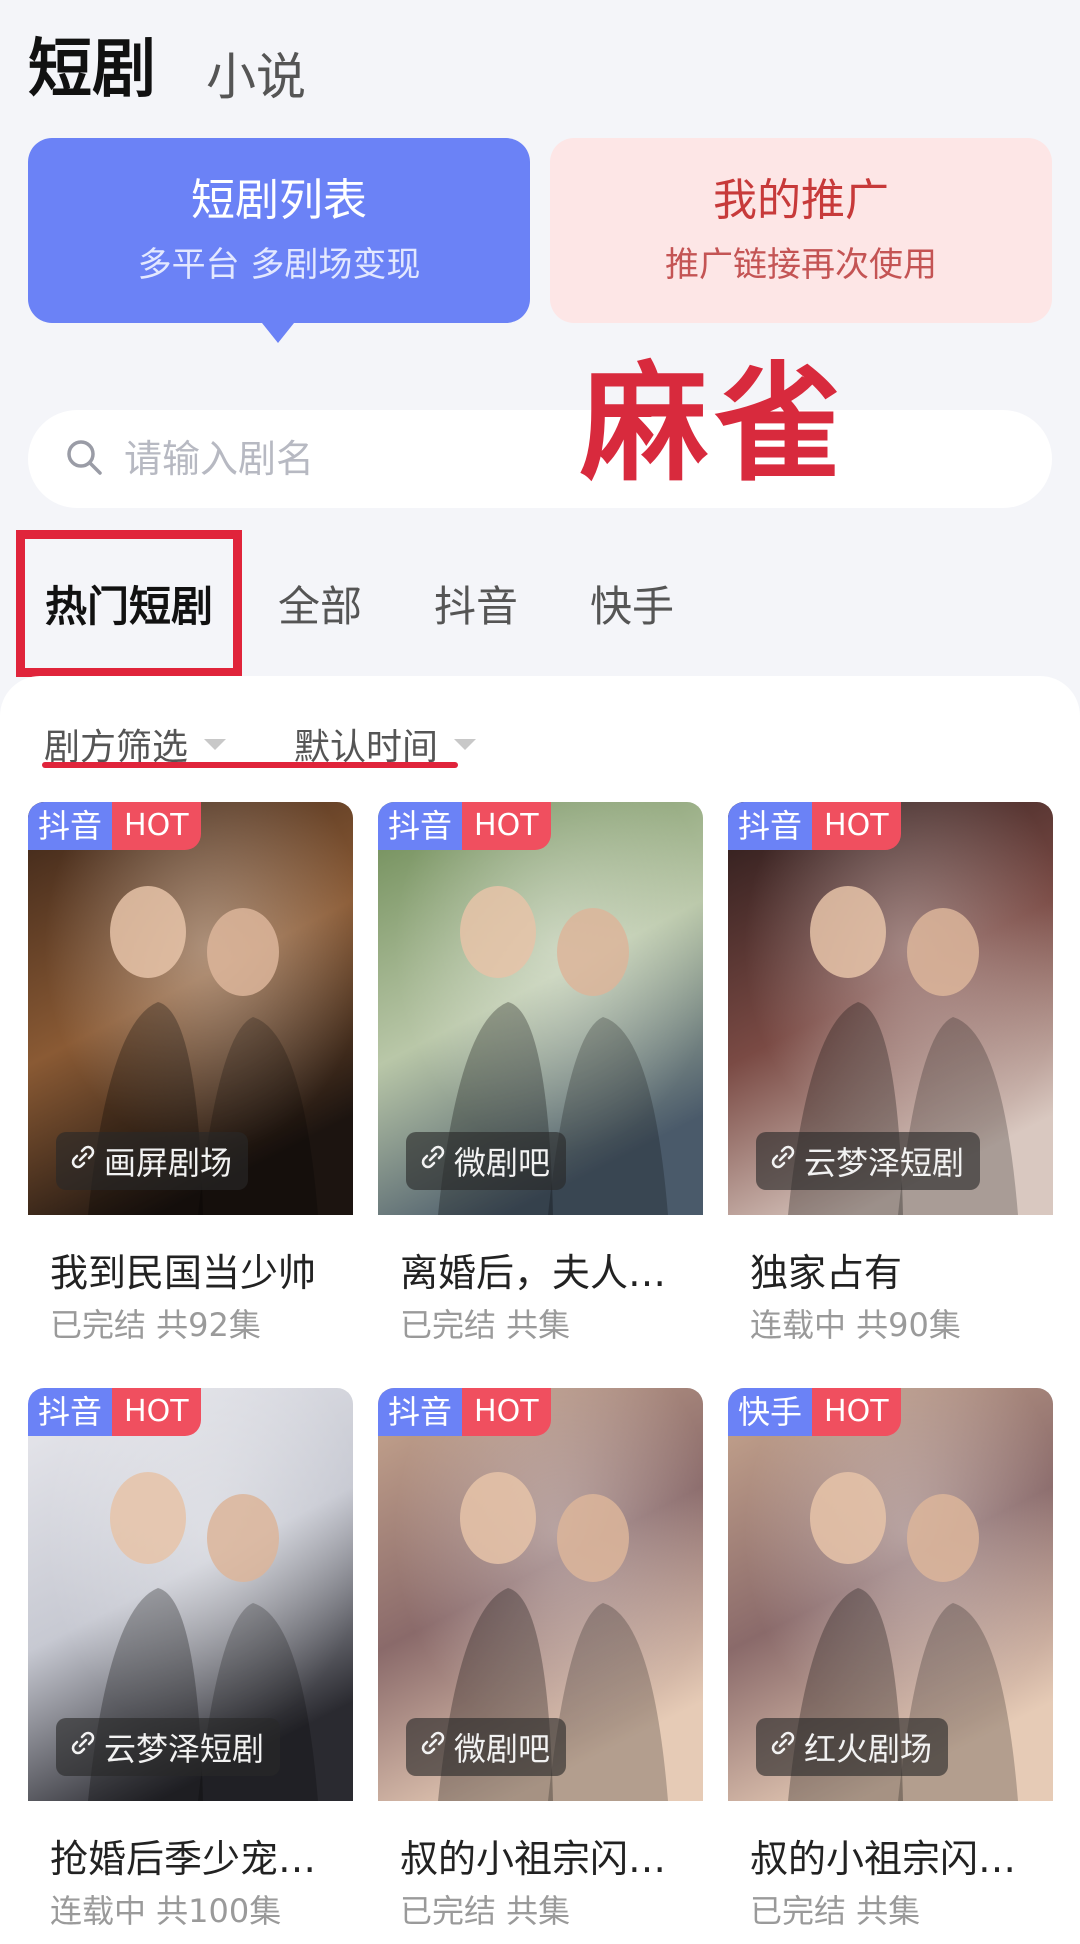 This screenshot has height=1944, width=1080. I want to click on drama-card: 抖音 HOT 微剧吧 离婚后，夫人… 已完结 共集, so click(540, 1081).